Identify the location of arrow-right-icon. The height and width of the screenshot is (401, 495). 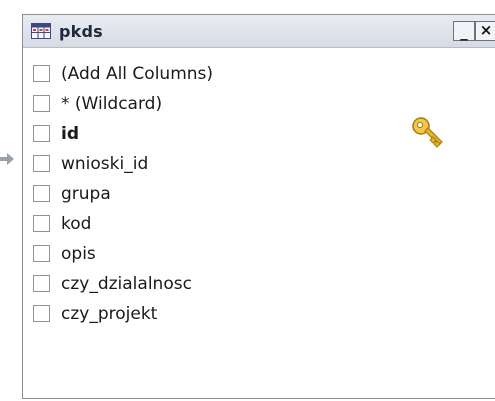
(7, 159).